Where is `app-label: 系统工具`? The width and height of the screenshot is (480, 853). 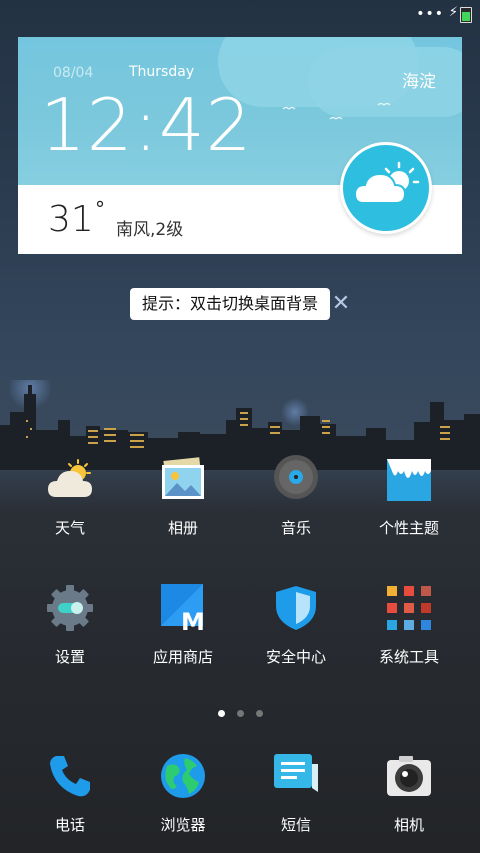 app-label: 系统工具 is located at coordinates (408, 657).